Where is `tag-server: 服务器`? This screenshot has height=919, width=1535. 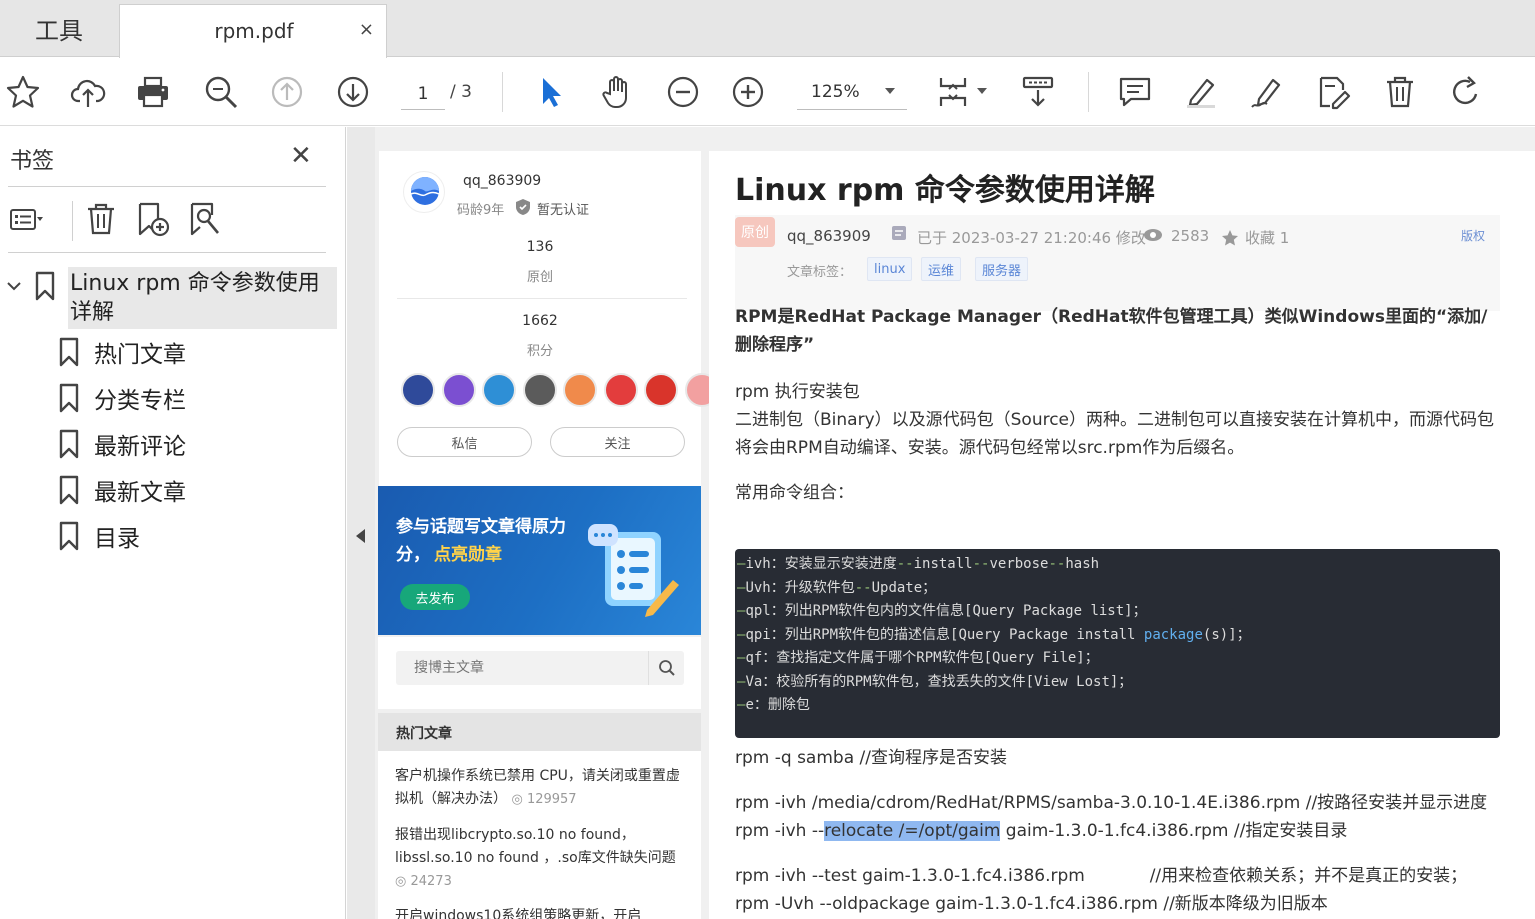 tag-server: 服务器 is located at coordinates (1002, 269).